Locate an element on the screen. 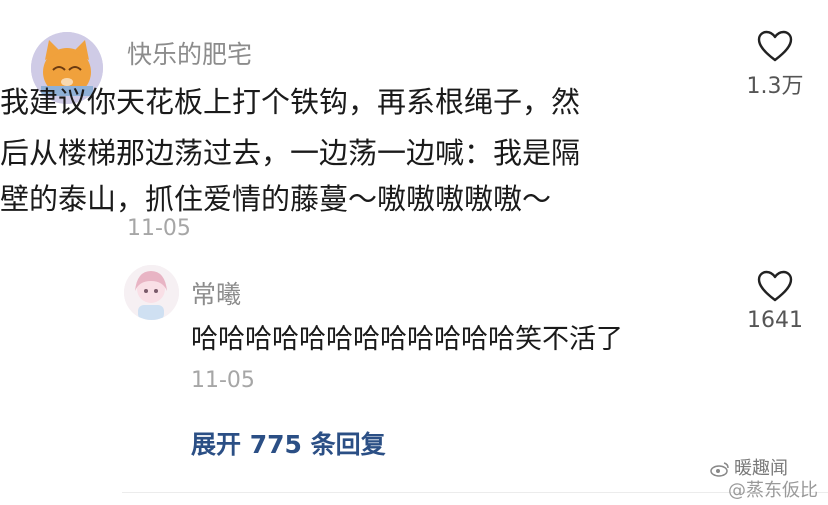 This screenshot has width=828, height=505. watermark: 暖趣闻 @蒸东仮比 is located at coordinates (764, 480).